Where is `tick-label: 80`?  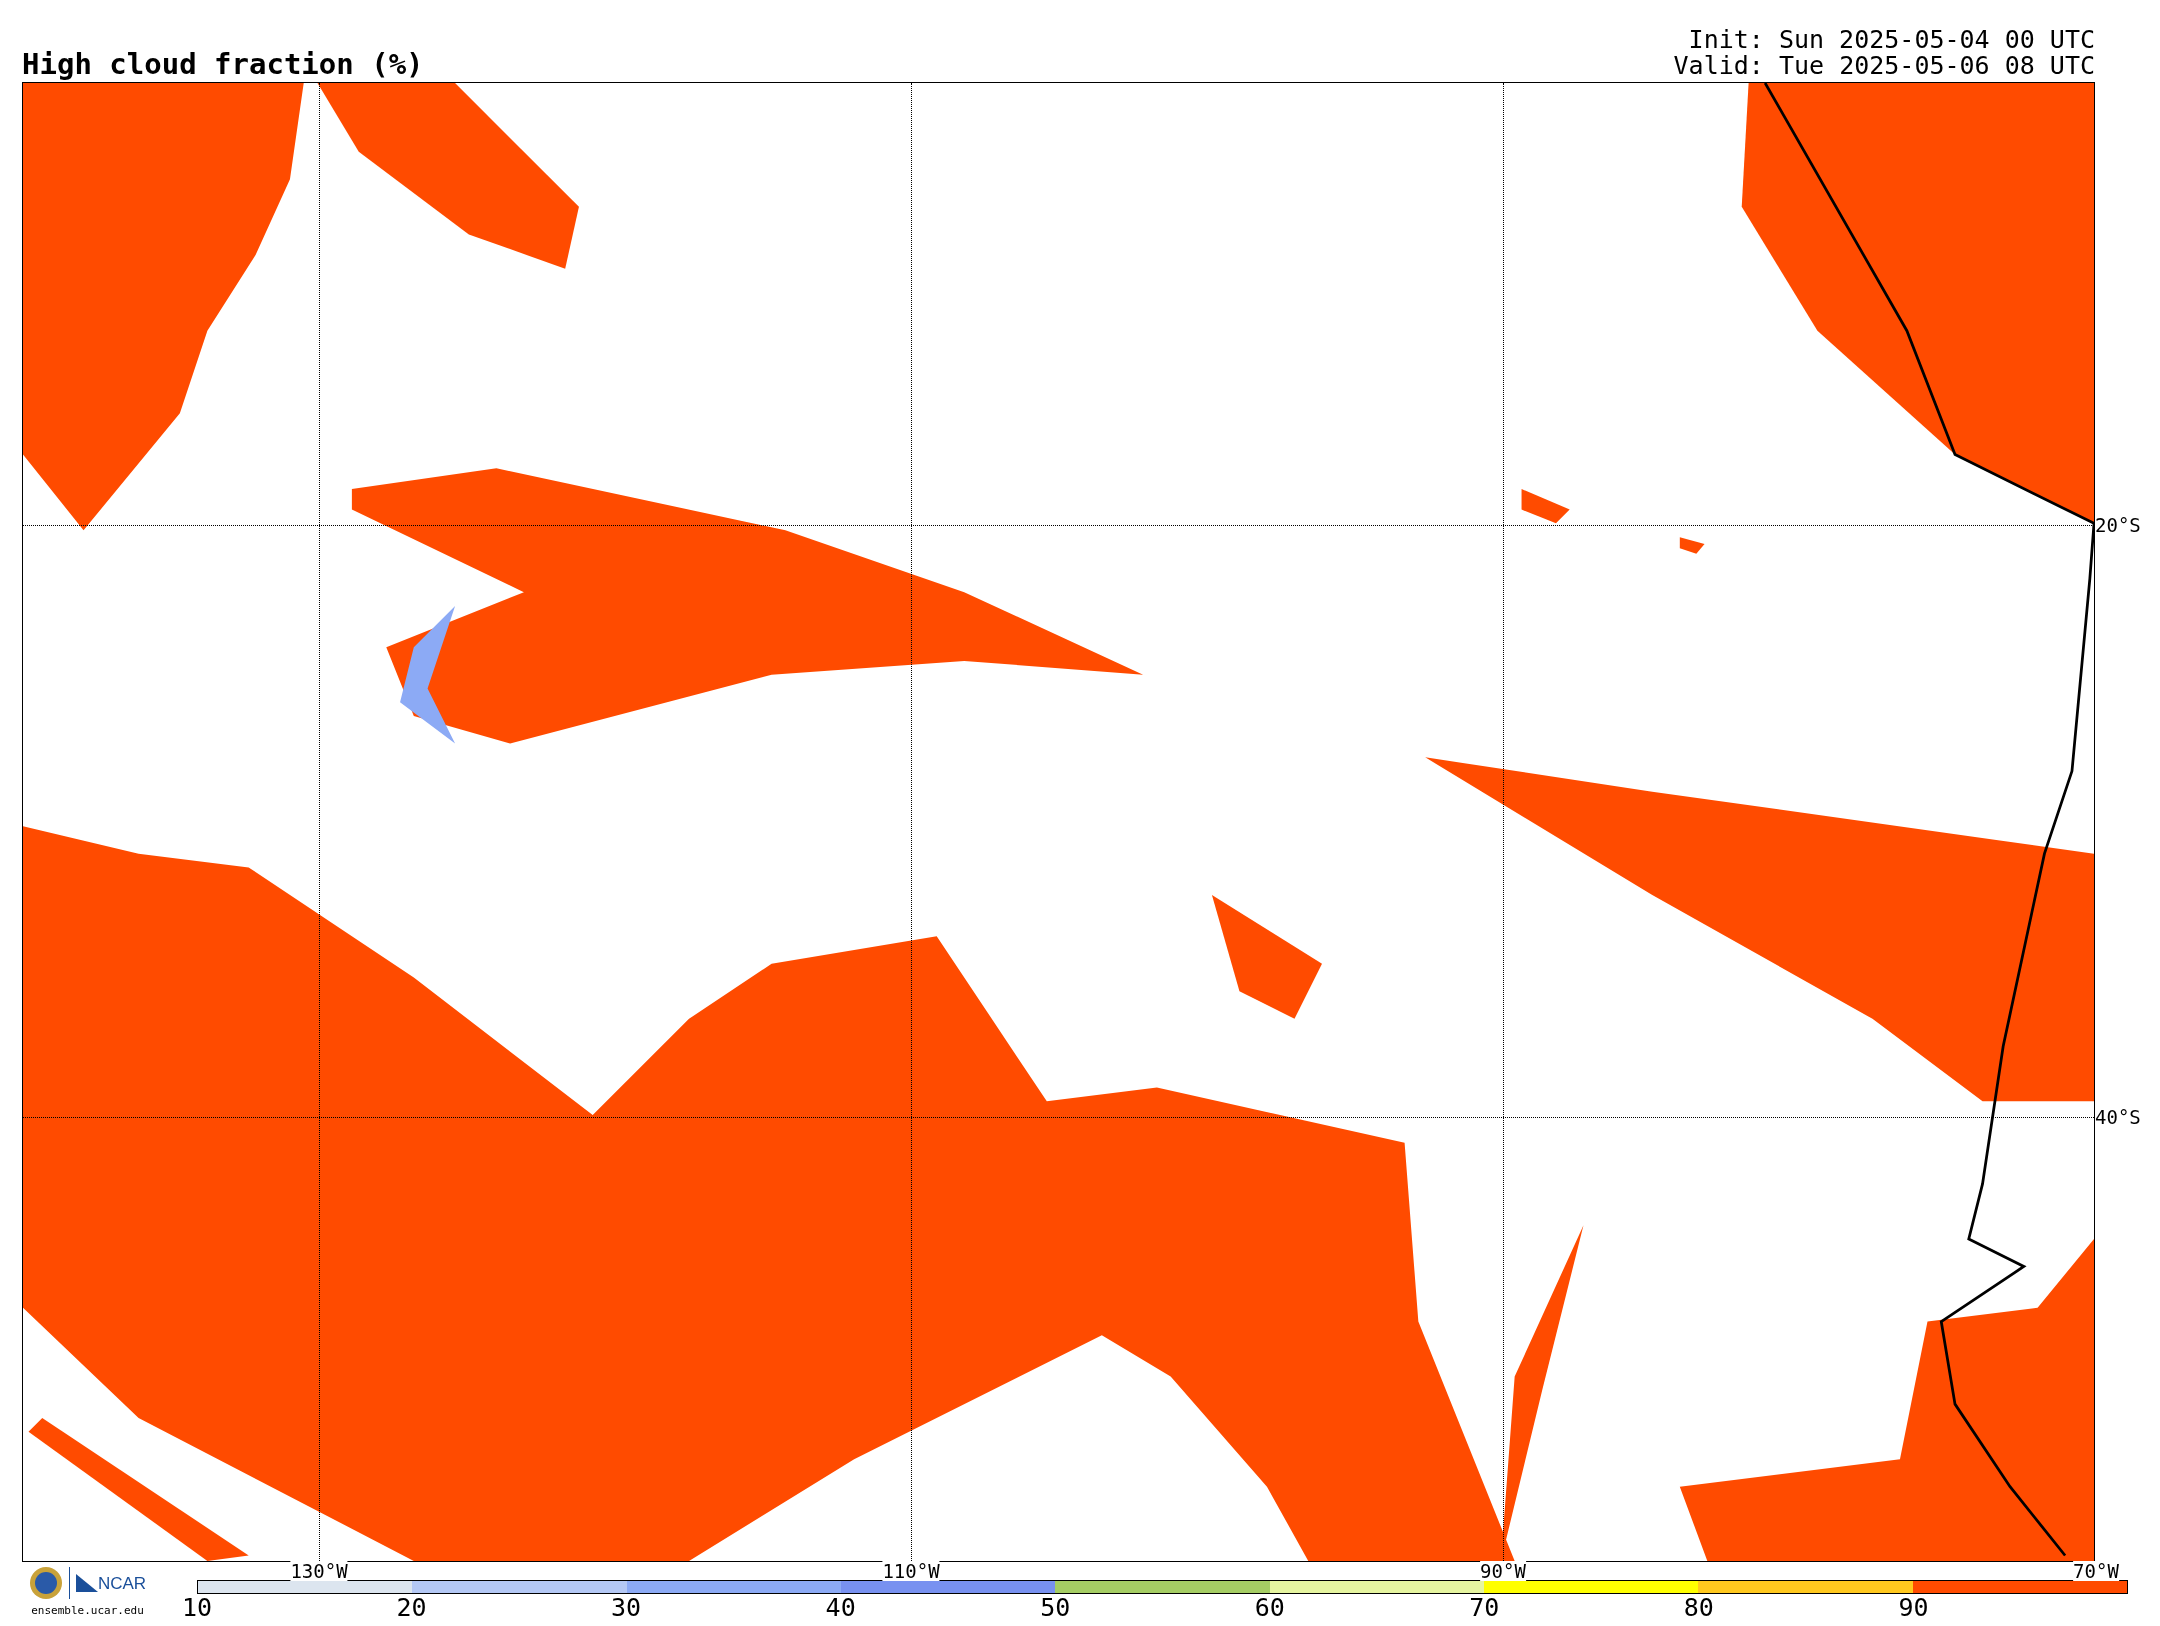 tick-label: 80 is located at coordinates (1698, 1608).